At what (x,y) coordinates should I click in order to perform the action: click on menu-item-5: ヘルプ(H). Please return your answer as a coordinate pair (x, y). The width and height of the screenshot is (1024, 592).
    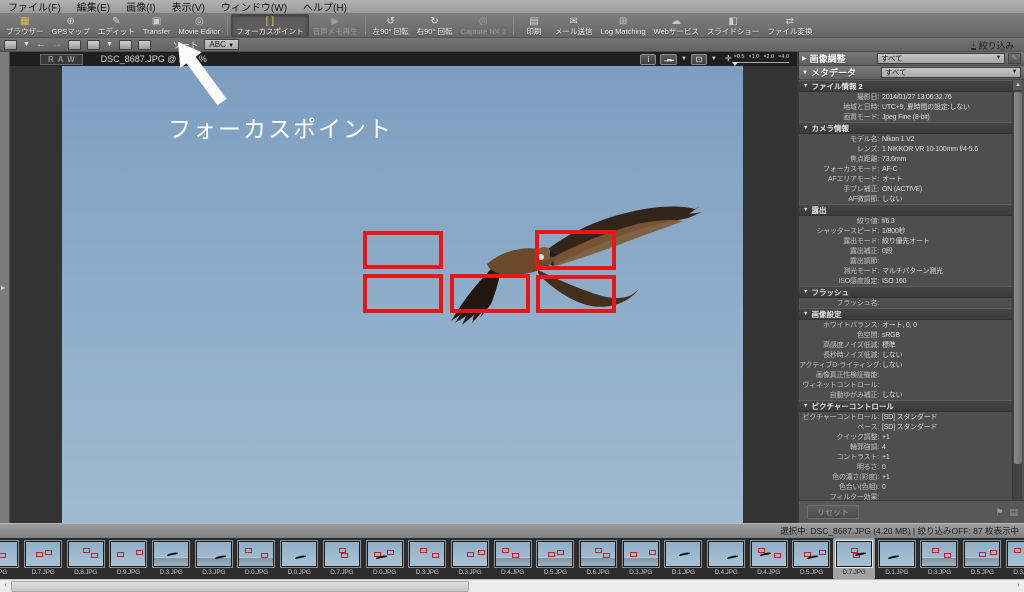
    Looking at the image, I should click on (325, 7).